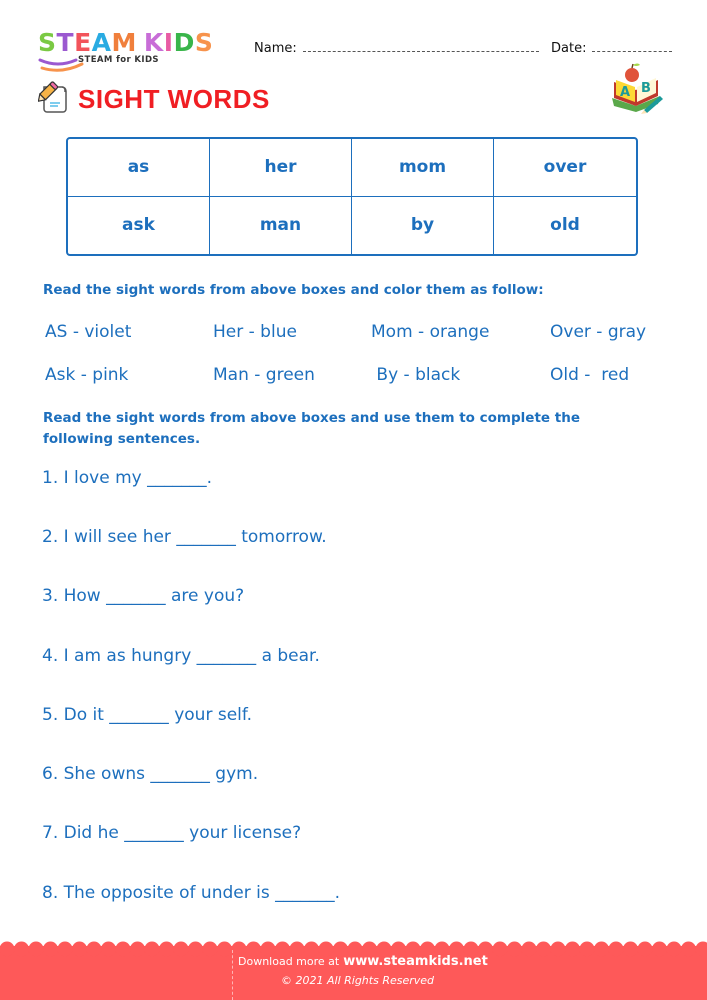 The height and width of the screenshot is (1000, 707). I want to click on color-key-item: By - black, so click(416, 375).